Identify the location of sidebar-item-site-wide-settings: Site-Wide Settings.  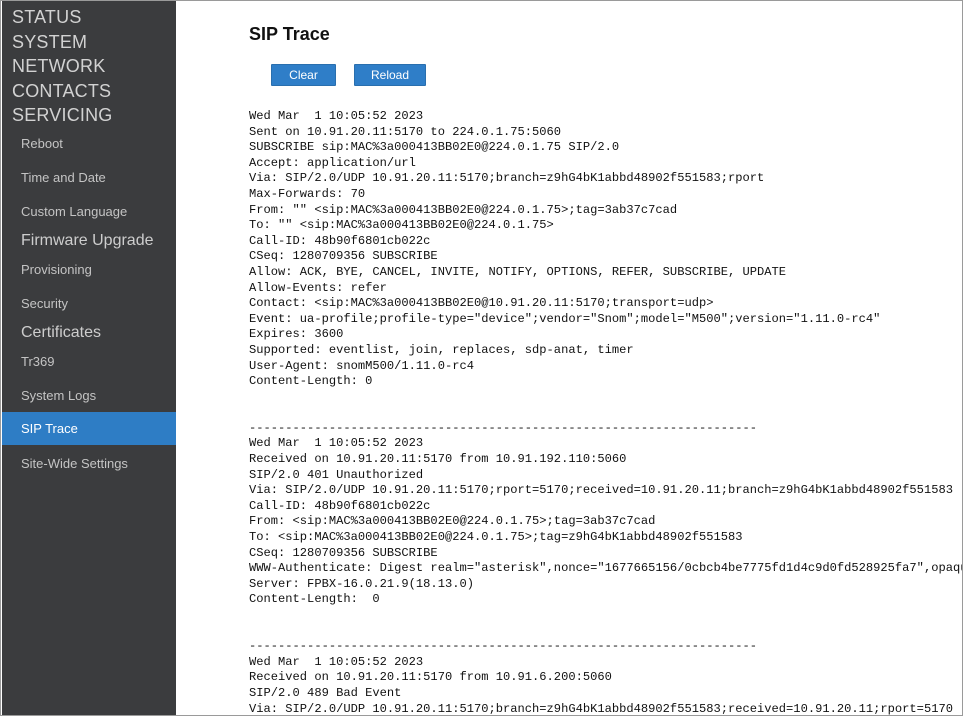
(89, 463).